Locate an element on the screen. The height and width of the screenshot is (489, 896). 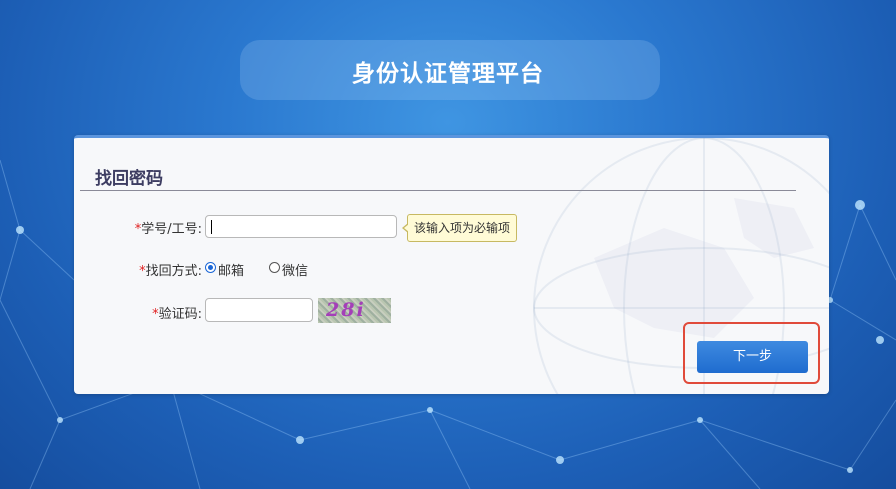
captcha-label-group: *验证码: is located at coordinates (162, 312).